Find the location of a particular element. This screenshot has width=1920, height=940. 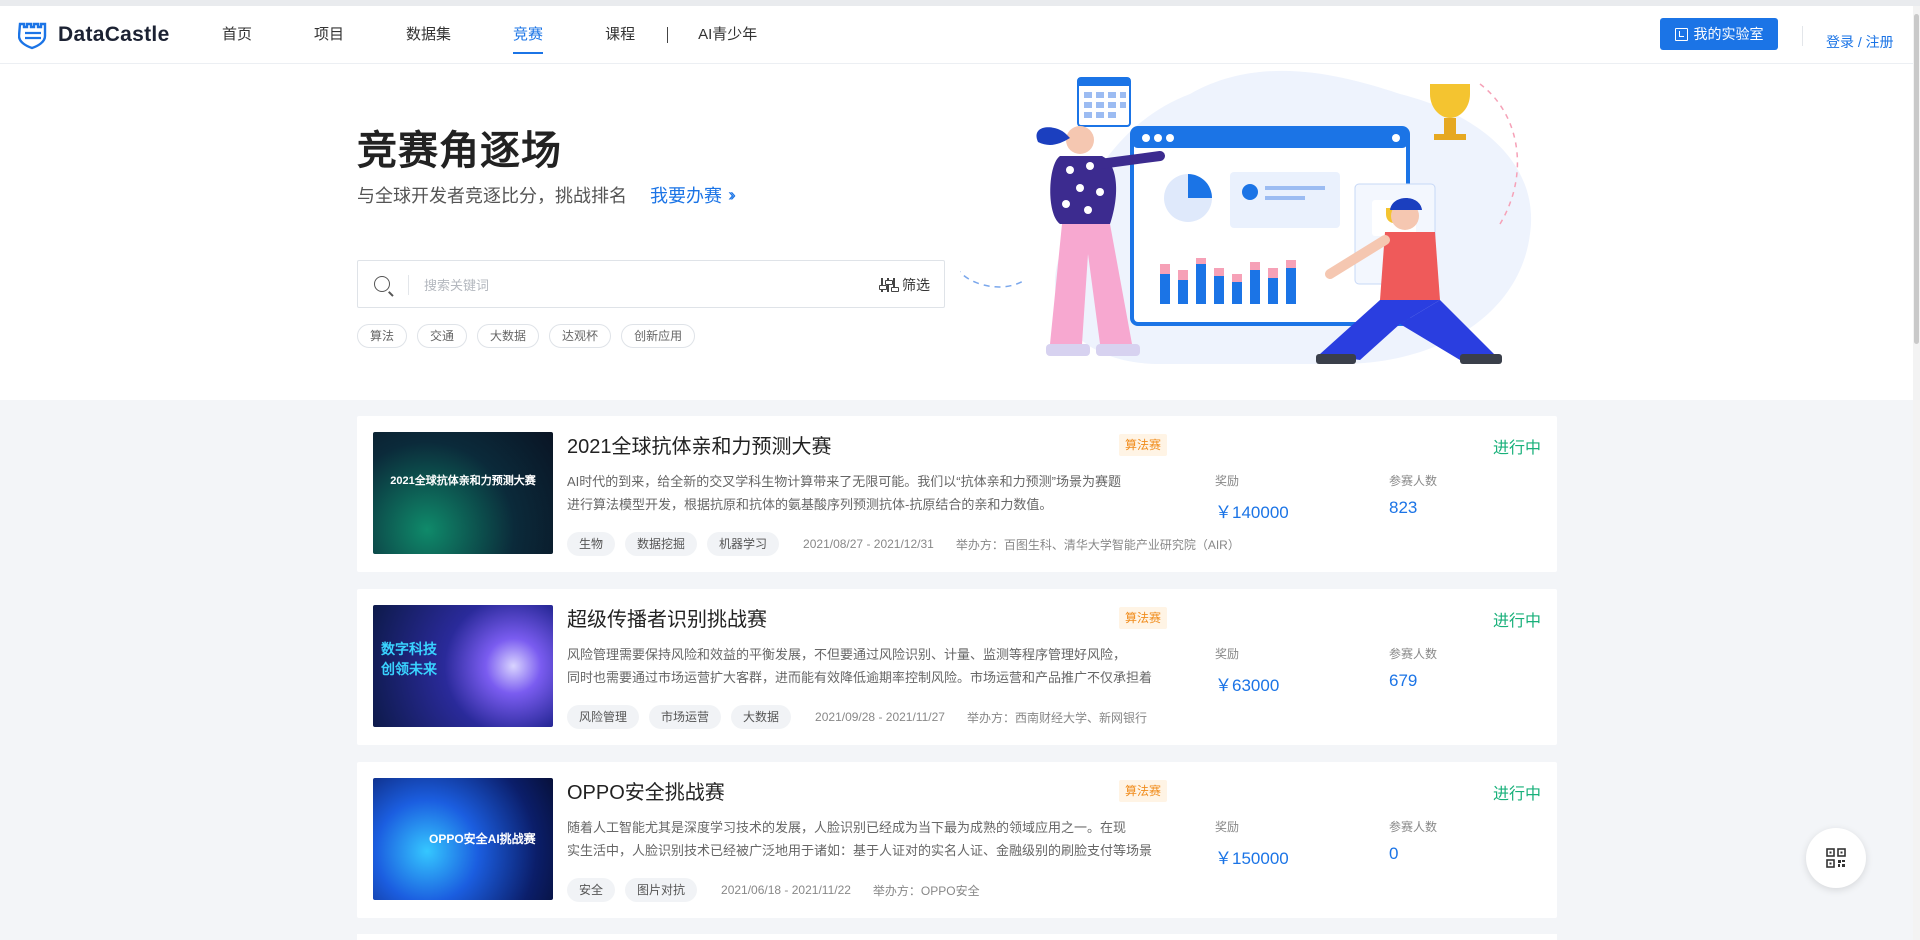

brand-name: DataCastle is located at coordinates (114, 34).